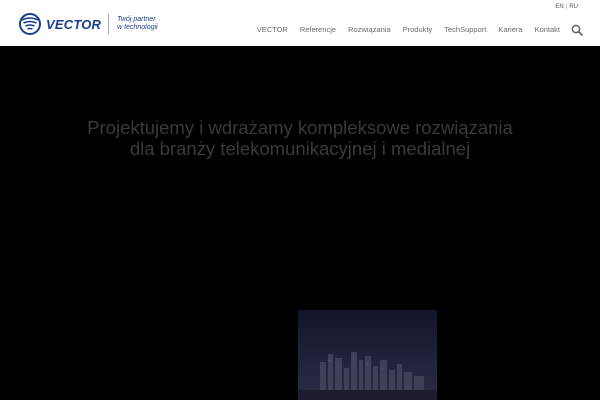  What do you see at coordinates (559, 7) in the screenshot?
I see `lang-en-link: EN` at bounding box center [559, 7].